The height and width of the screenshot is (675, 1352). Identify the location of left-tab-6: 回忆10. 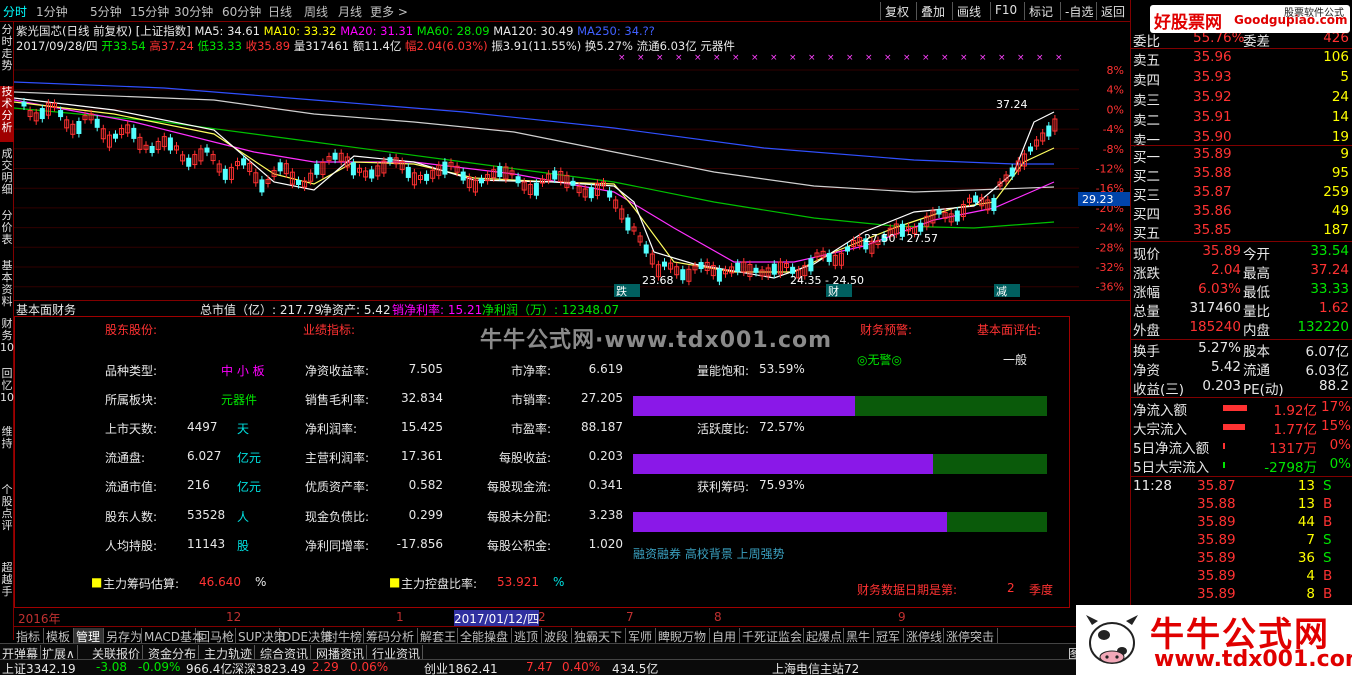
(7, 394).